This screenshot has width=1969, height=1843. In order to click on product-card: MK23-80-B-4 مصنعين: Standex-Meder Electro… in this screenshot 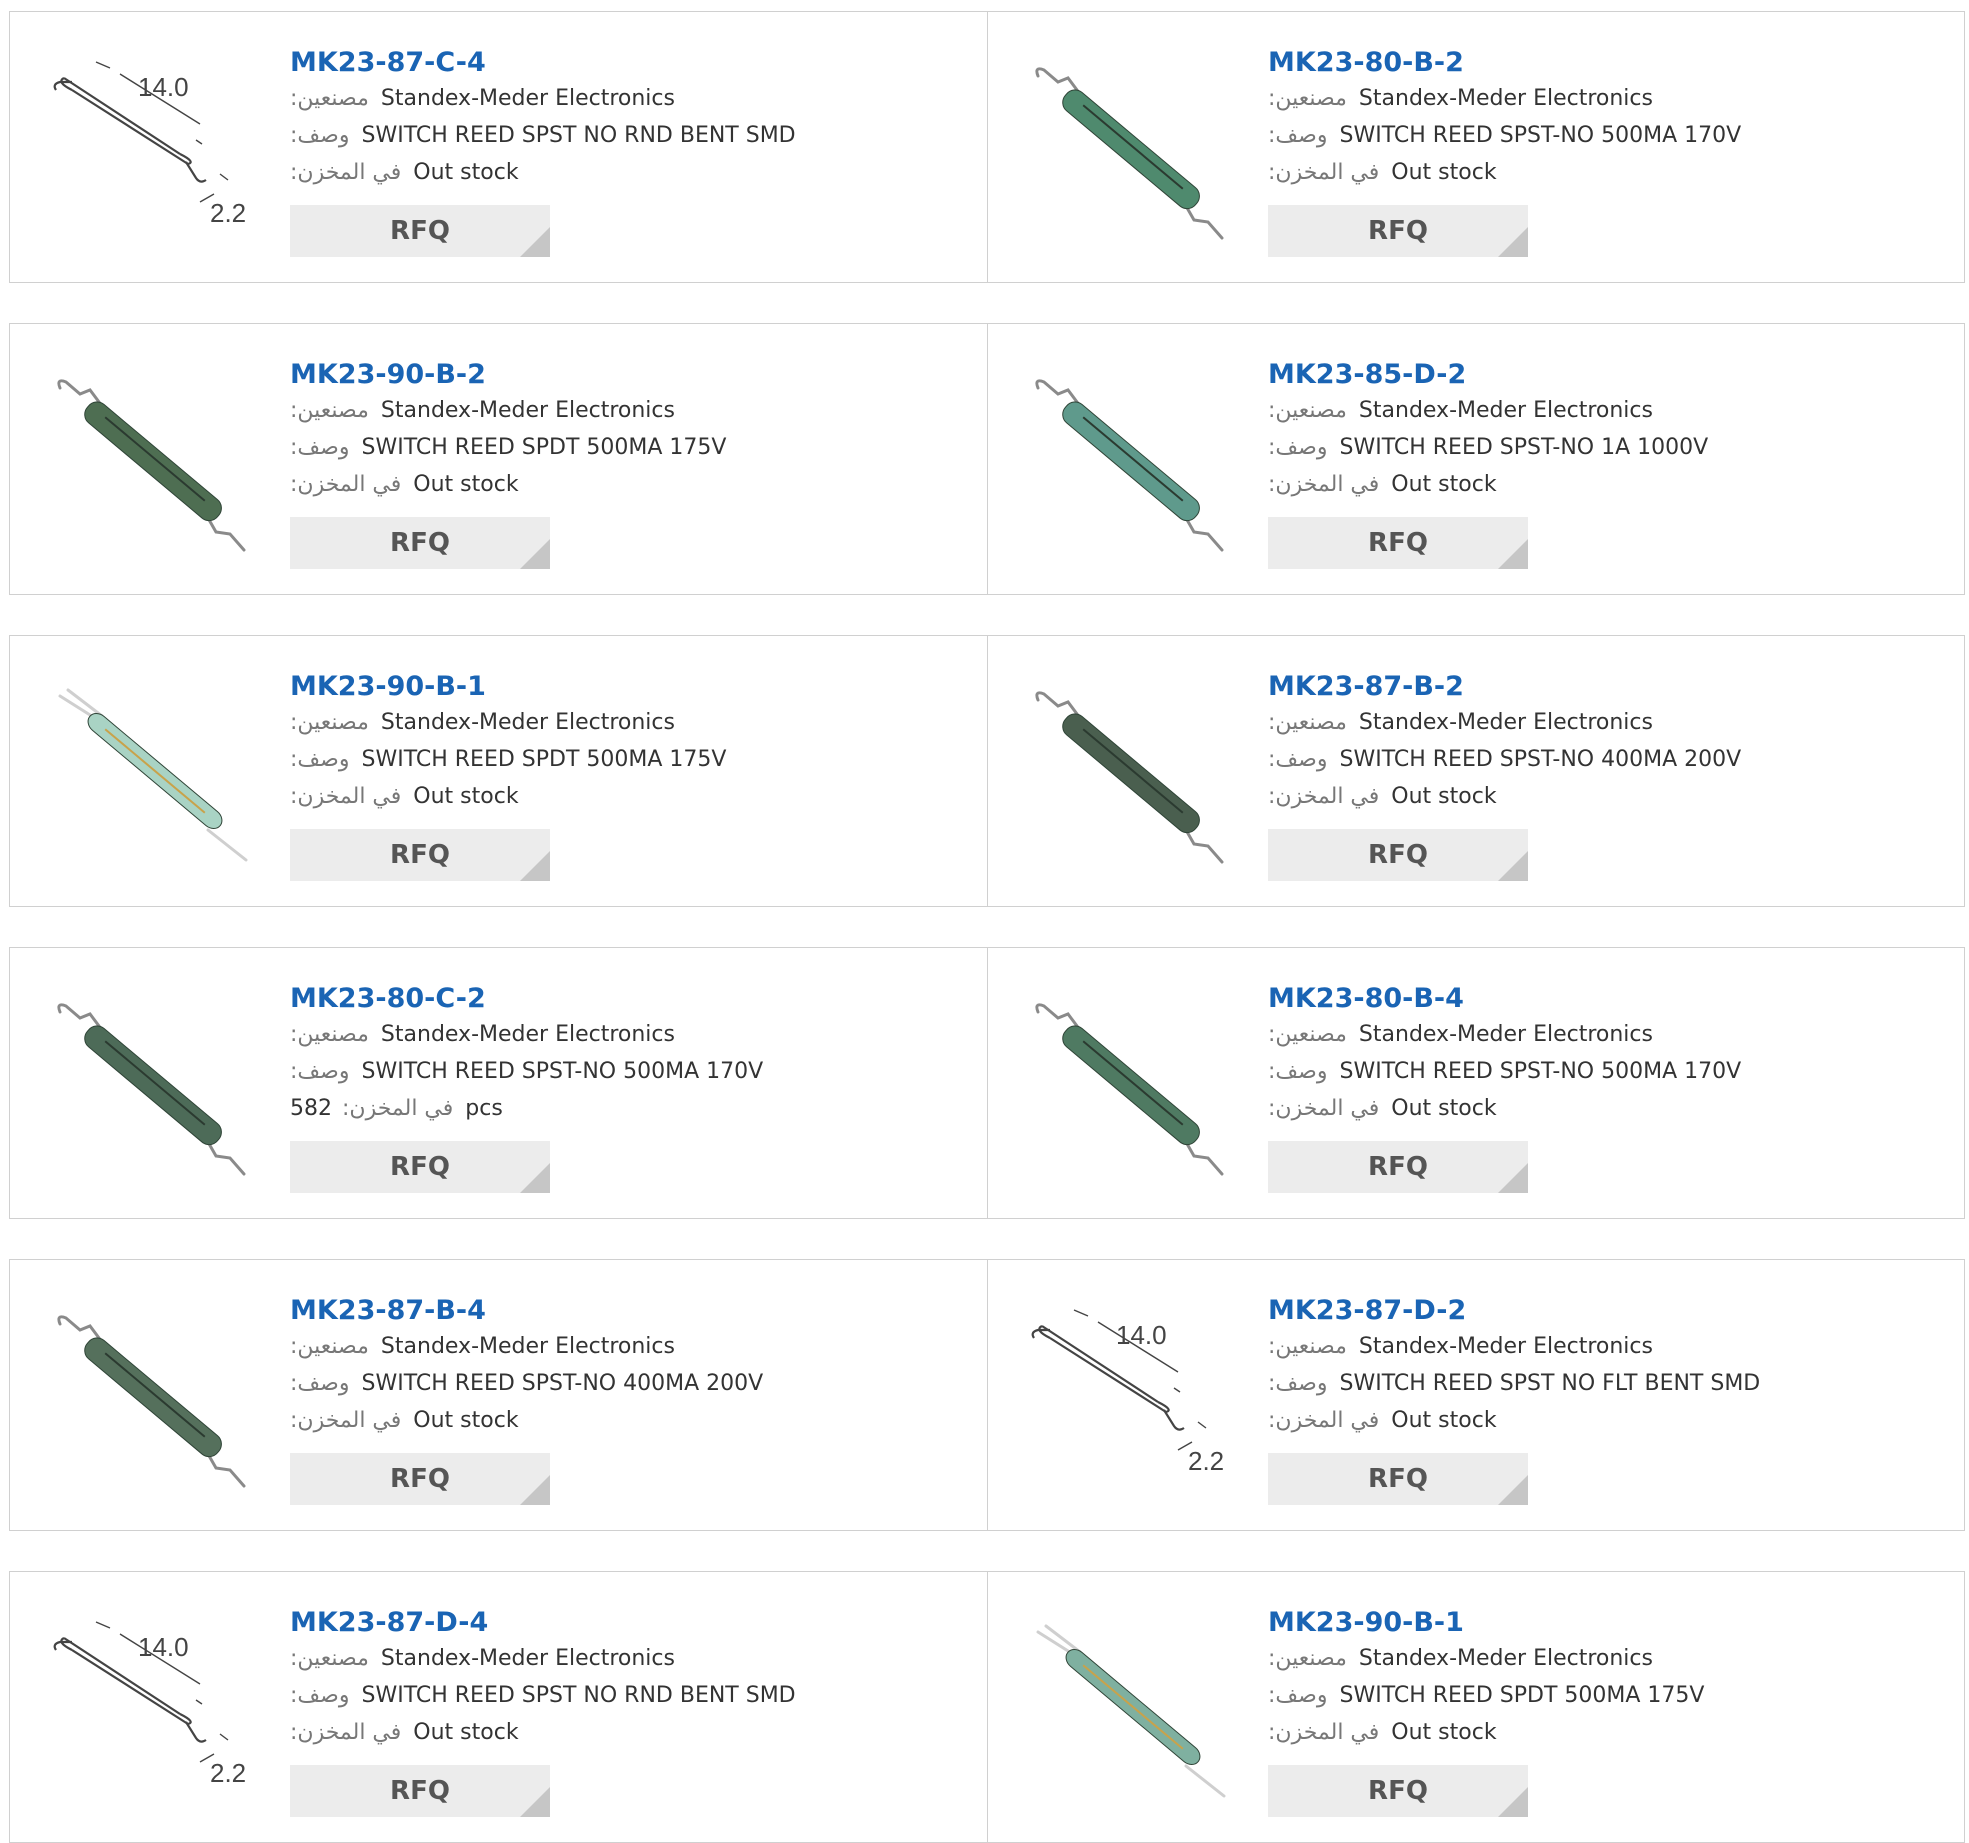, I will do `click(1475, 1083)`.